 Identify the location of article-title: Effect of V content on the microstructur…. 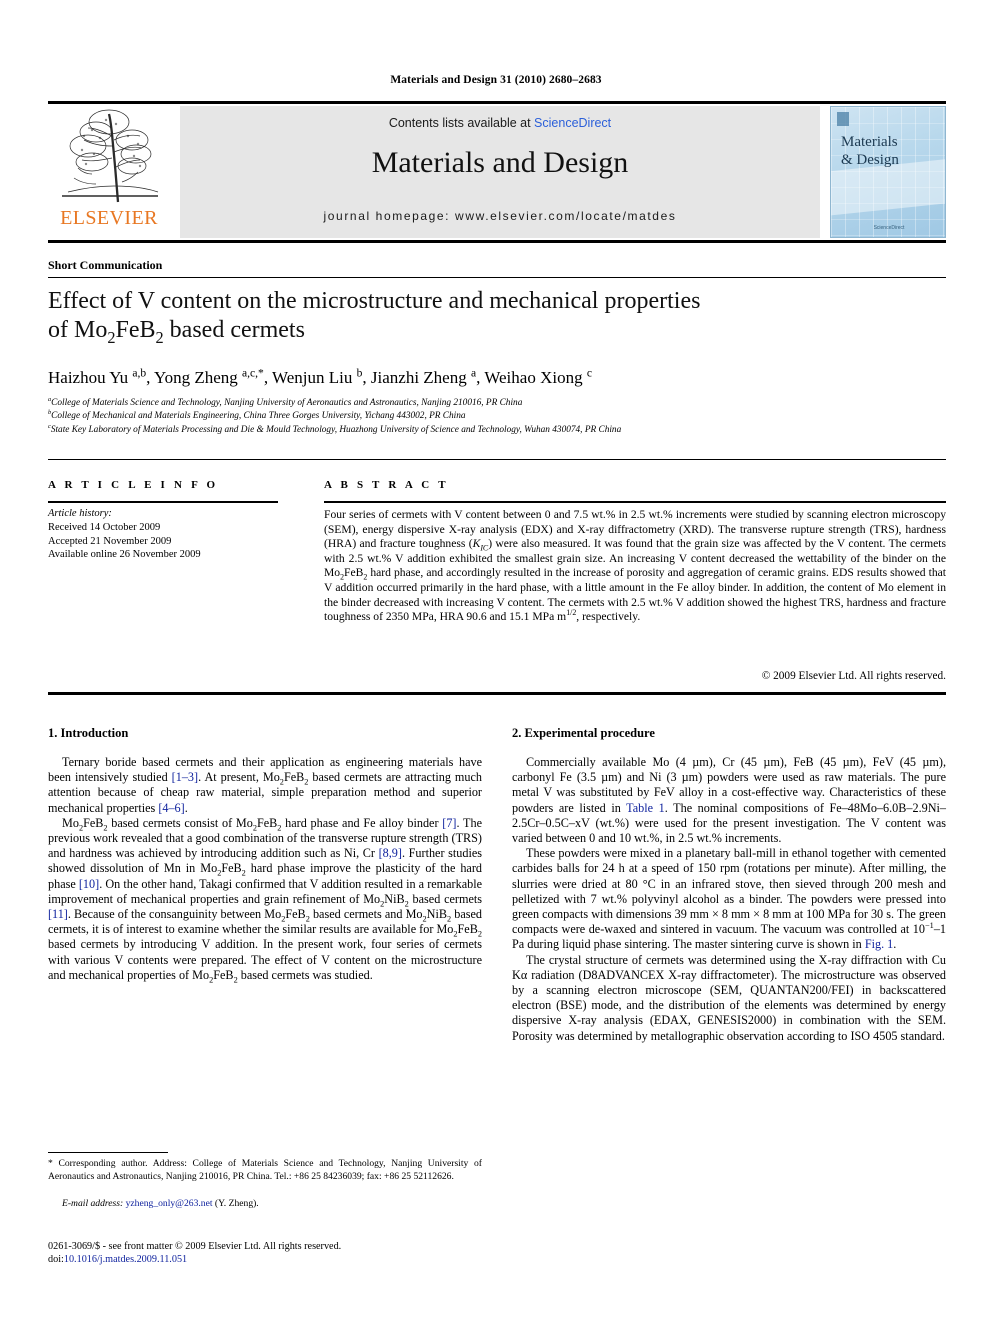
(488, 316).